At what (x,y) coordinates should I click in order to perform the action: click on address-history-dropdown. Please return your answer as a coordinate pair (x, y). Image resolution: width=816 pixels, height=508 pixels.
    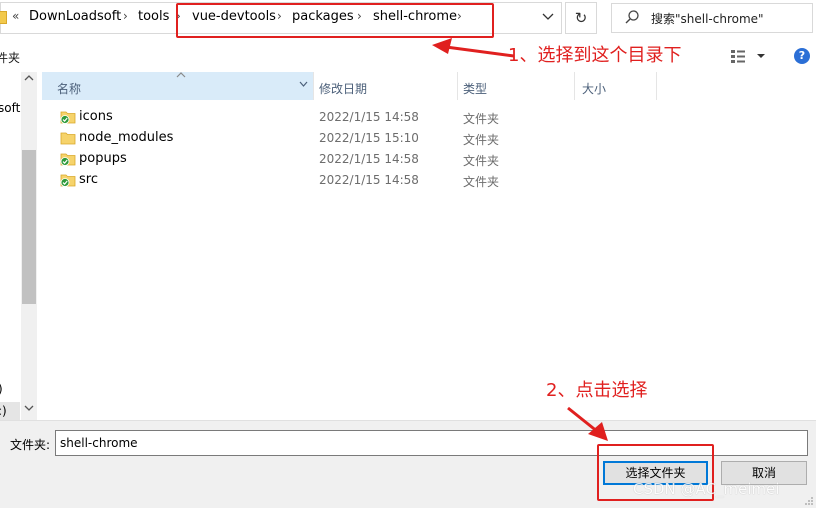
    Looking at the image, I should click on (548, 18).